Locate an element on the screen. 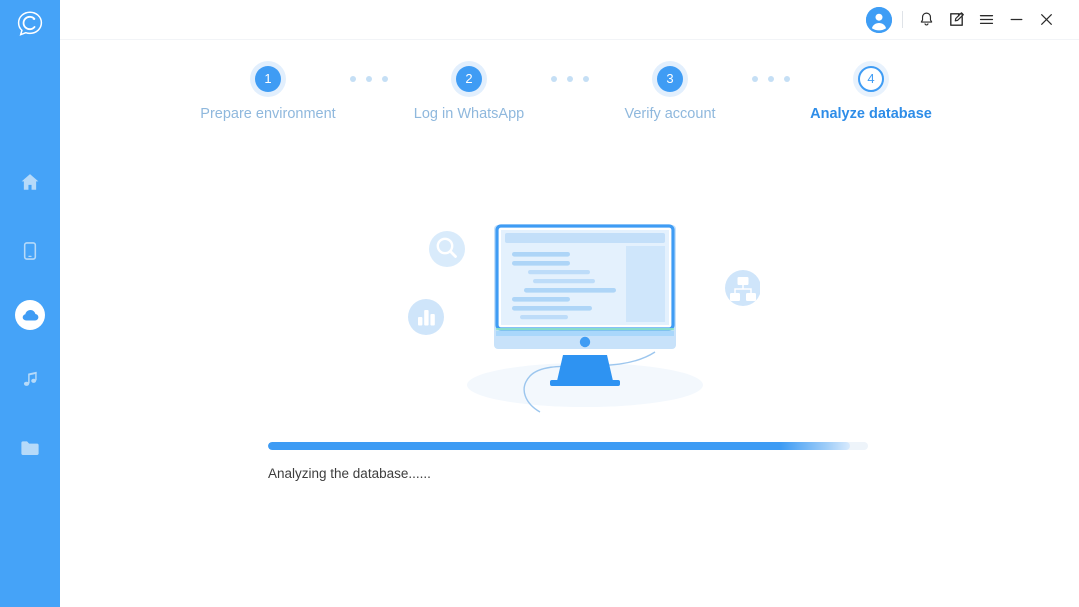 The image size is (1079, 607). monitor-base is located at coordinates (585, 383).